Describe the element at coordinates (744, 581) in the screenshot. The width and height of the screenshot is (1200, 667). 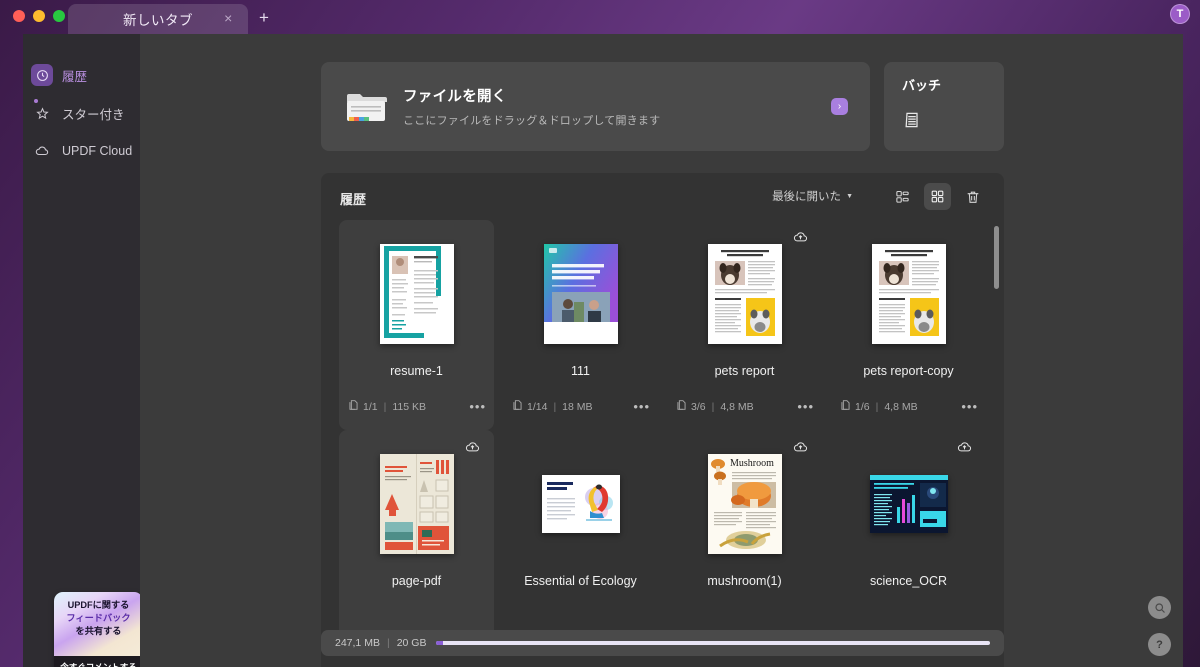
I see `file-name: mushroom(1)` at that location.